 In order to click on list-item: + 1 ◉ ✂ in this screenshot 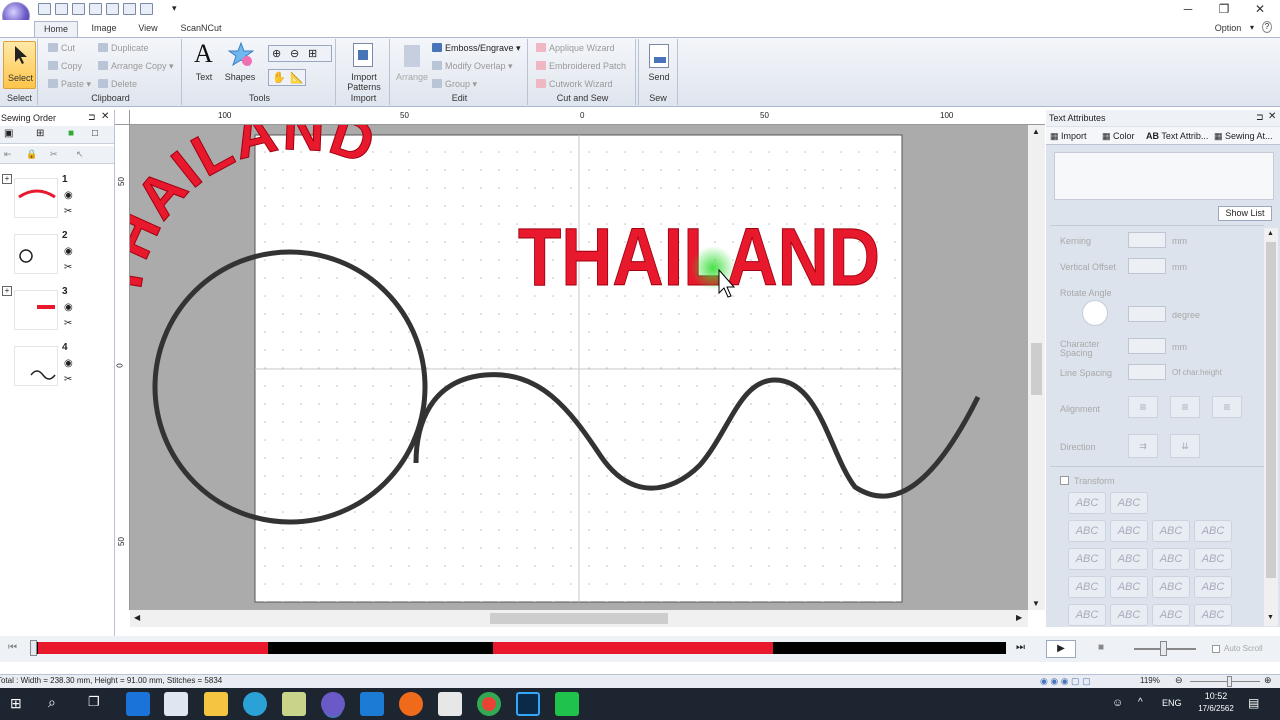, I will do `click(57, 199)`.